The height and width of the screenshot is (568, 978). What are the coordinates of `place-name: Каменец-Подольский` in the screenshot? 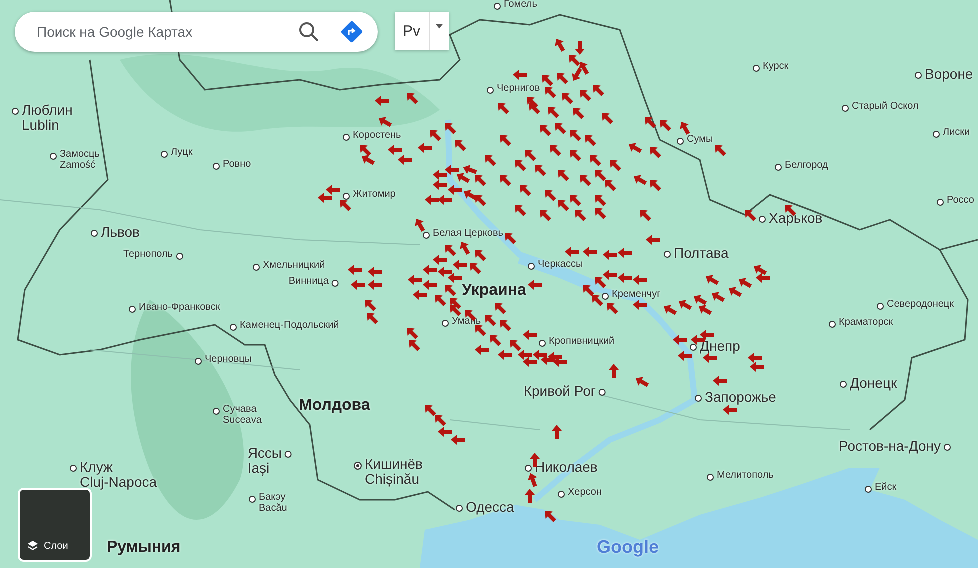 It's located at (290, 325).